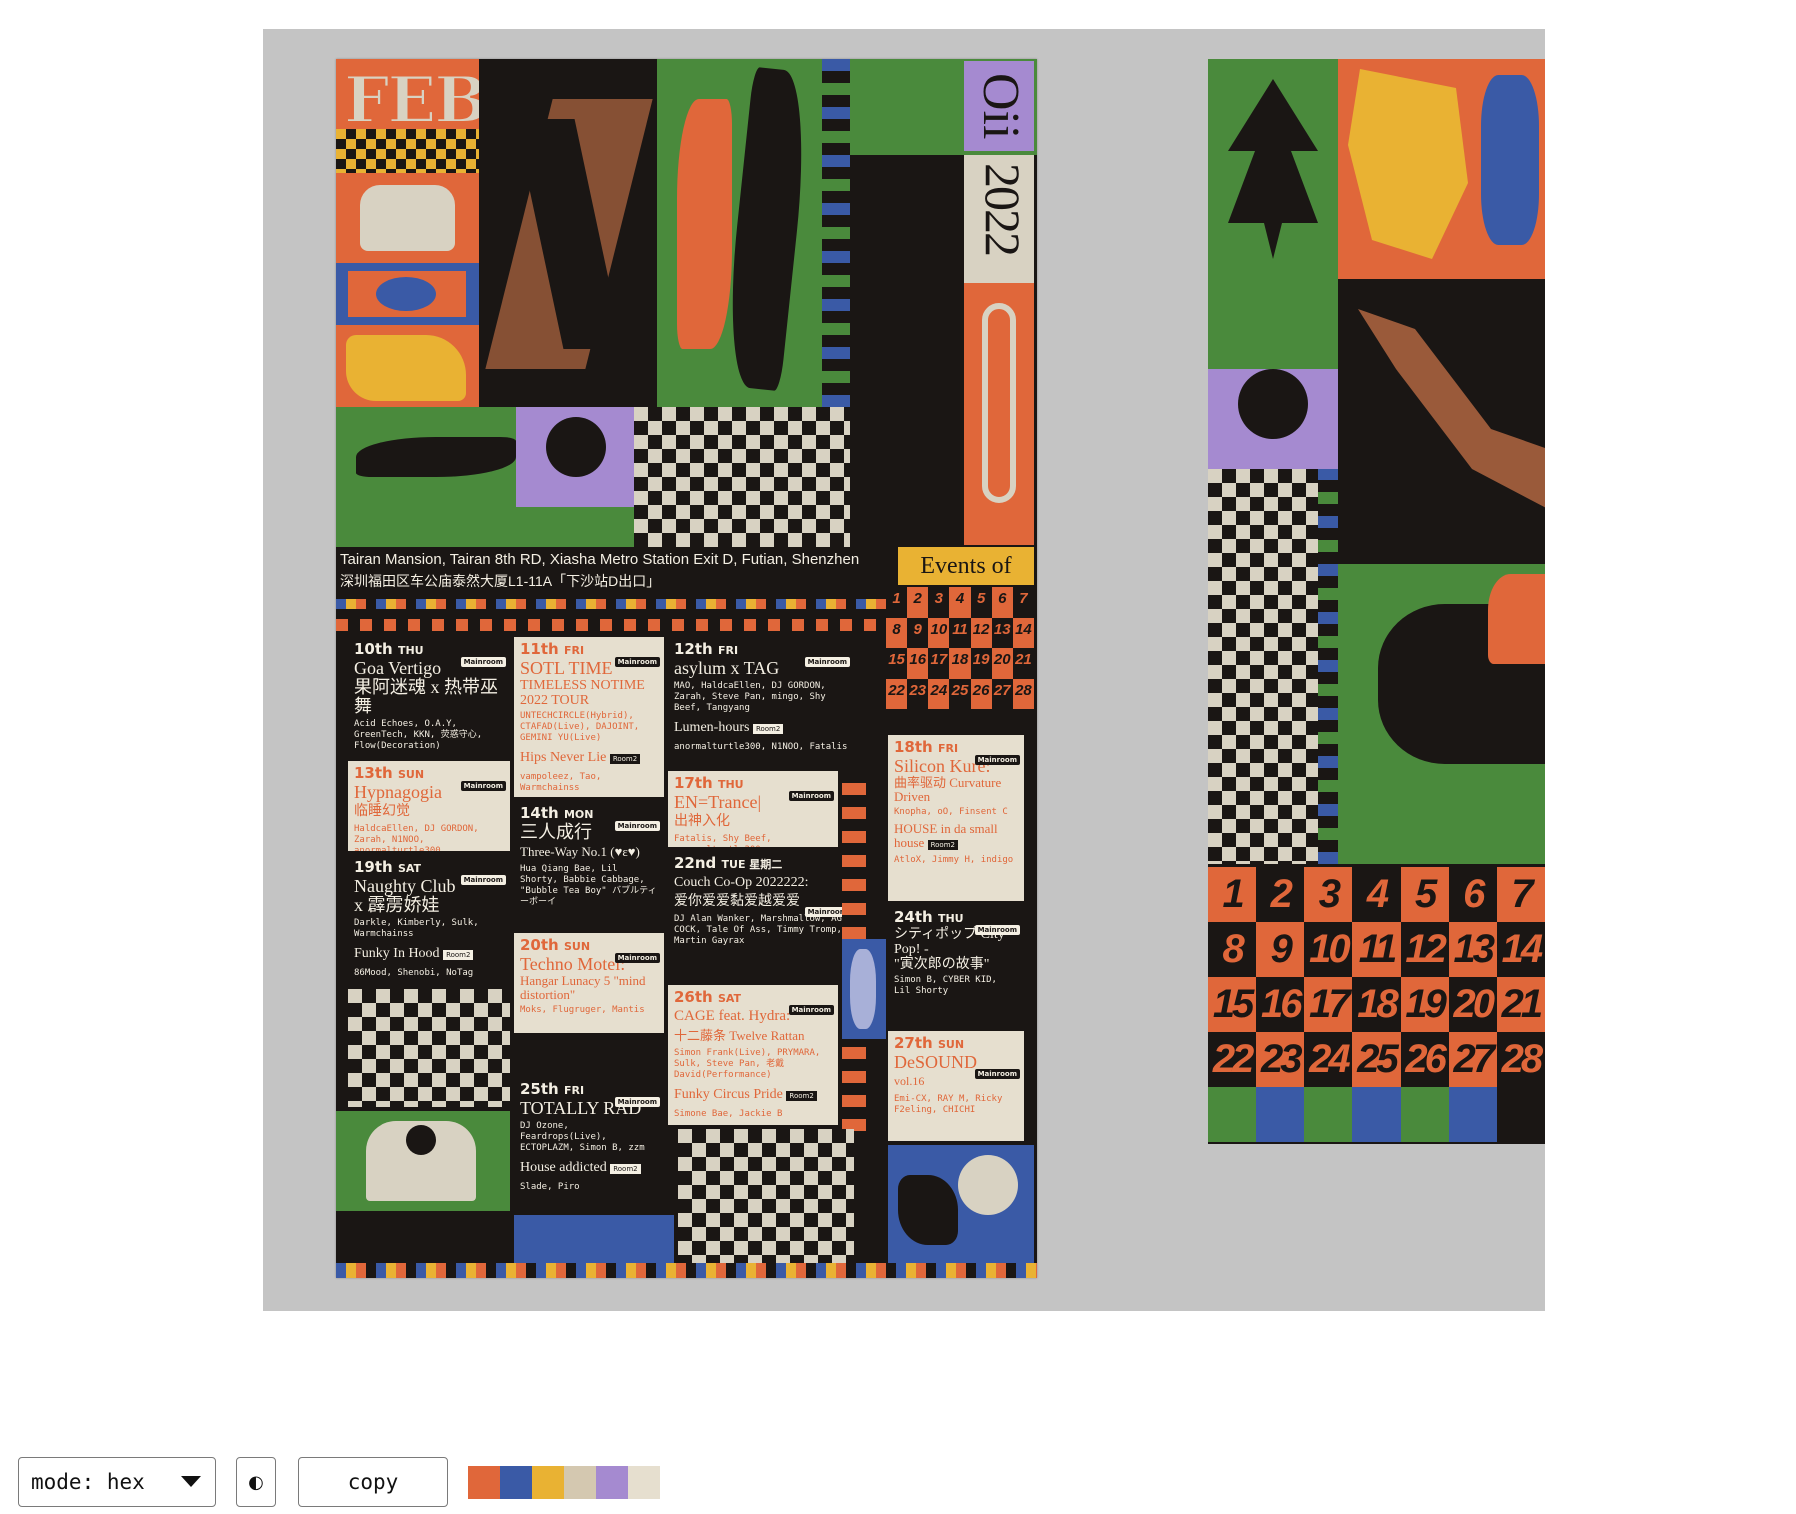 The width and height of the screenshot is (1796, 1514). I want to click on calendar-day: 7, so click(1023, 602).